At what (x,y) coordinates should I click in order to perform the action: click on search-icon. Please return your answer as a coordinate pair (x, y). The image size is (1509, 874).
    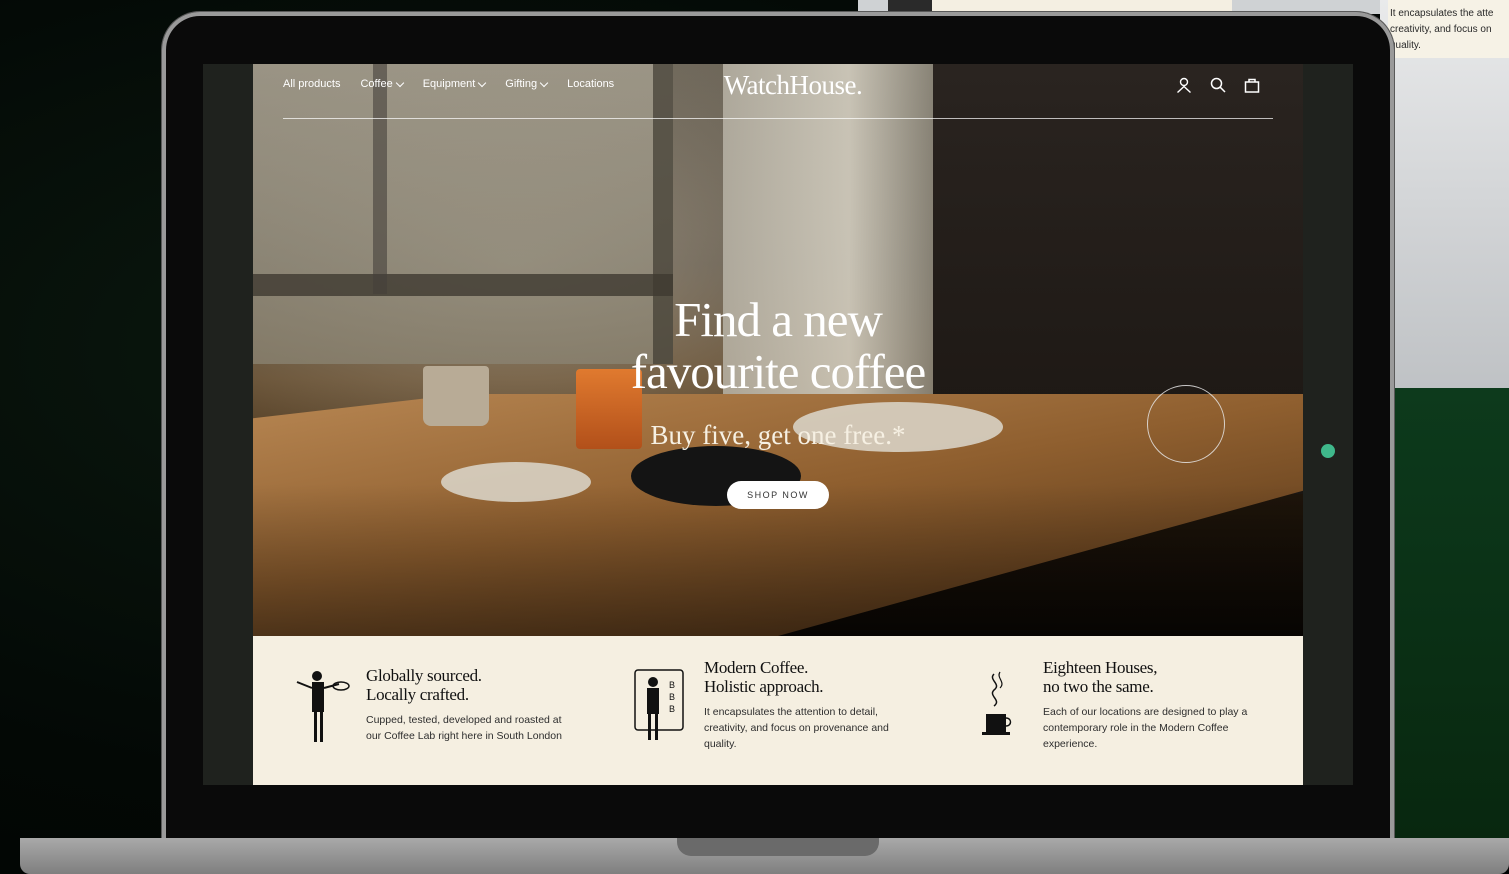
    Looking at the image, I should click on (1218, 85).